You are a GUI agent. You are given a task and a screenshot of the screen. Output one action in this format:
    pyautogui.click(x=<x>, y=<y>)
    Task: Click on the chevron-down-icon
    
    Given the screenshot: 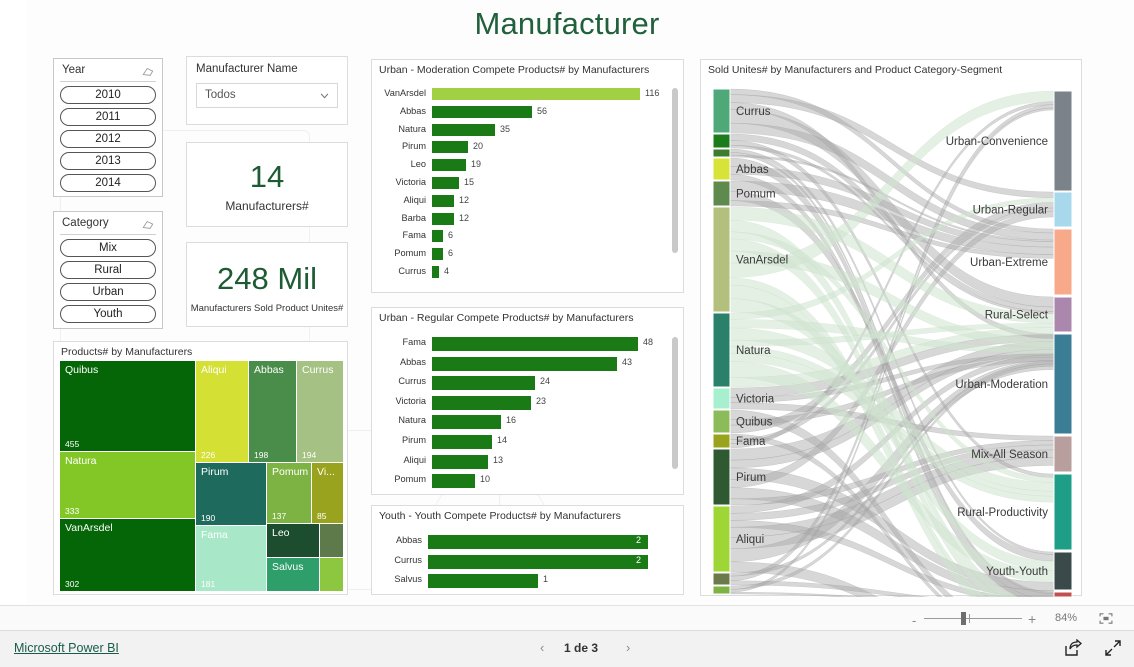 What is the action you would take?
    pyautogui.click(x=324, y=96)
    